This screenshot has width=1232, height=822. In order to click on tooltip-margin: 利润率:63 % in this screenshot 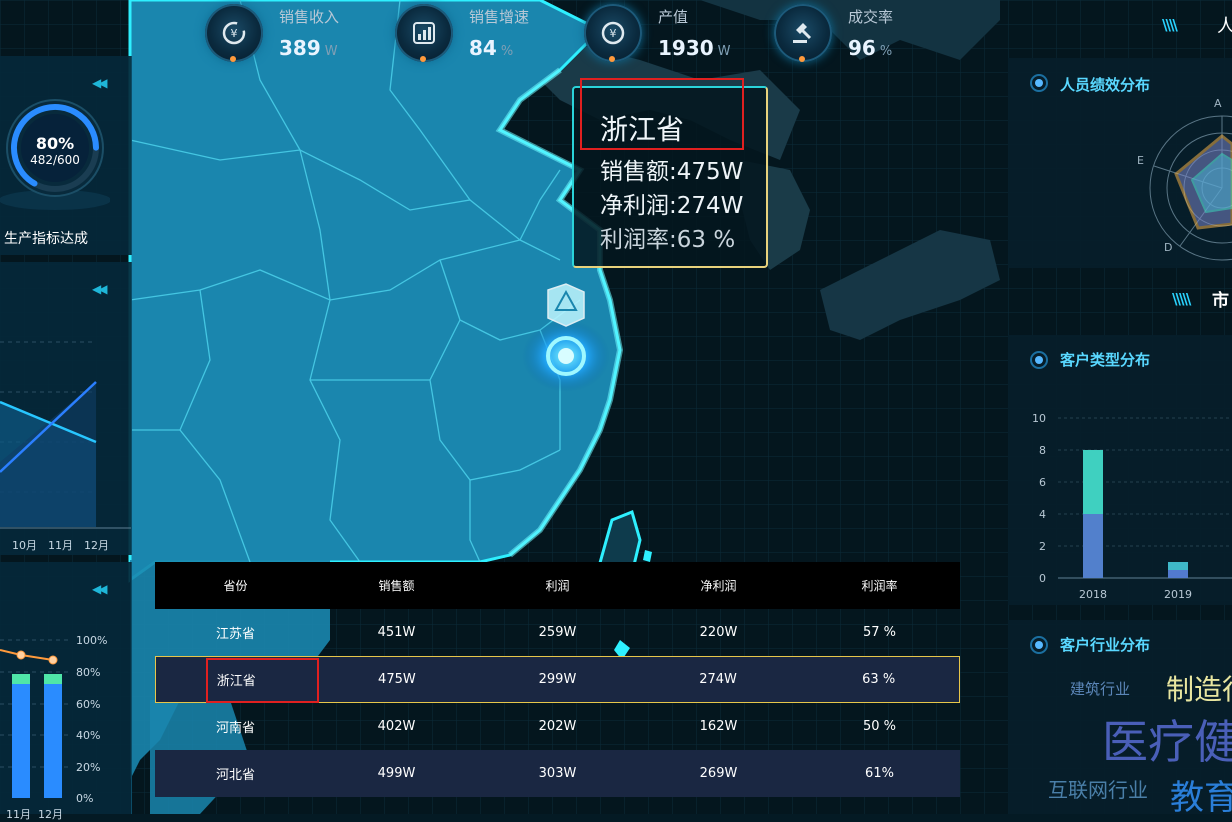, I will do `click(668, 240)`.